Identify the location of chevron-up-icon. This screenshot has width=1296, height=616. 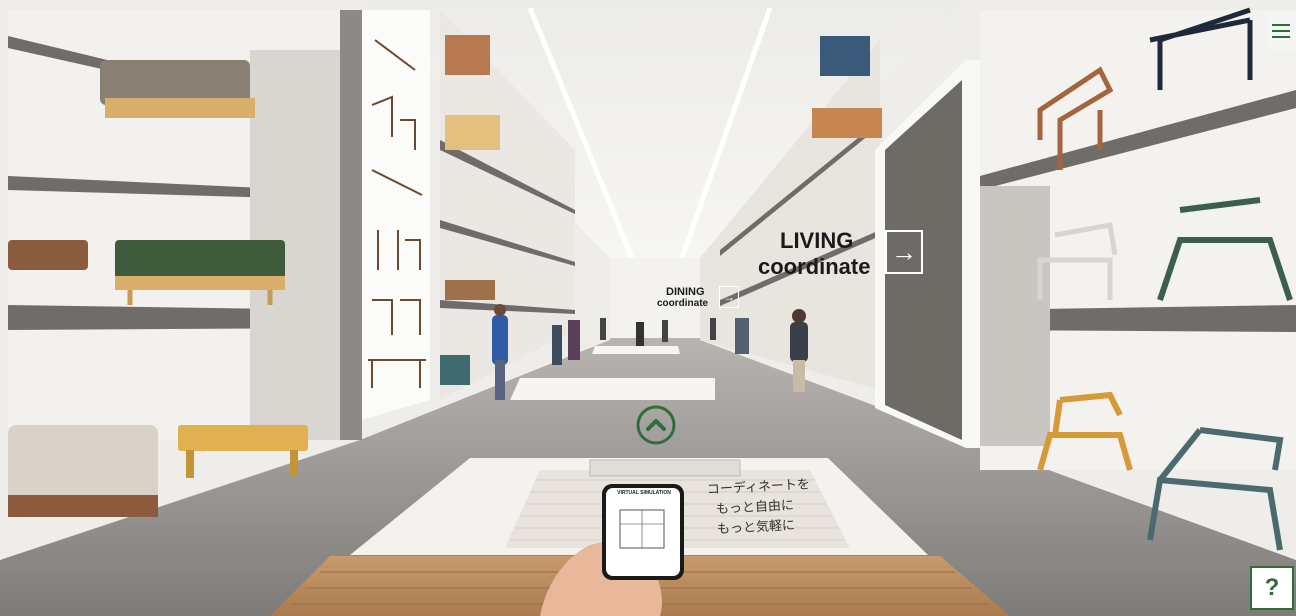
(656, 425).